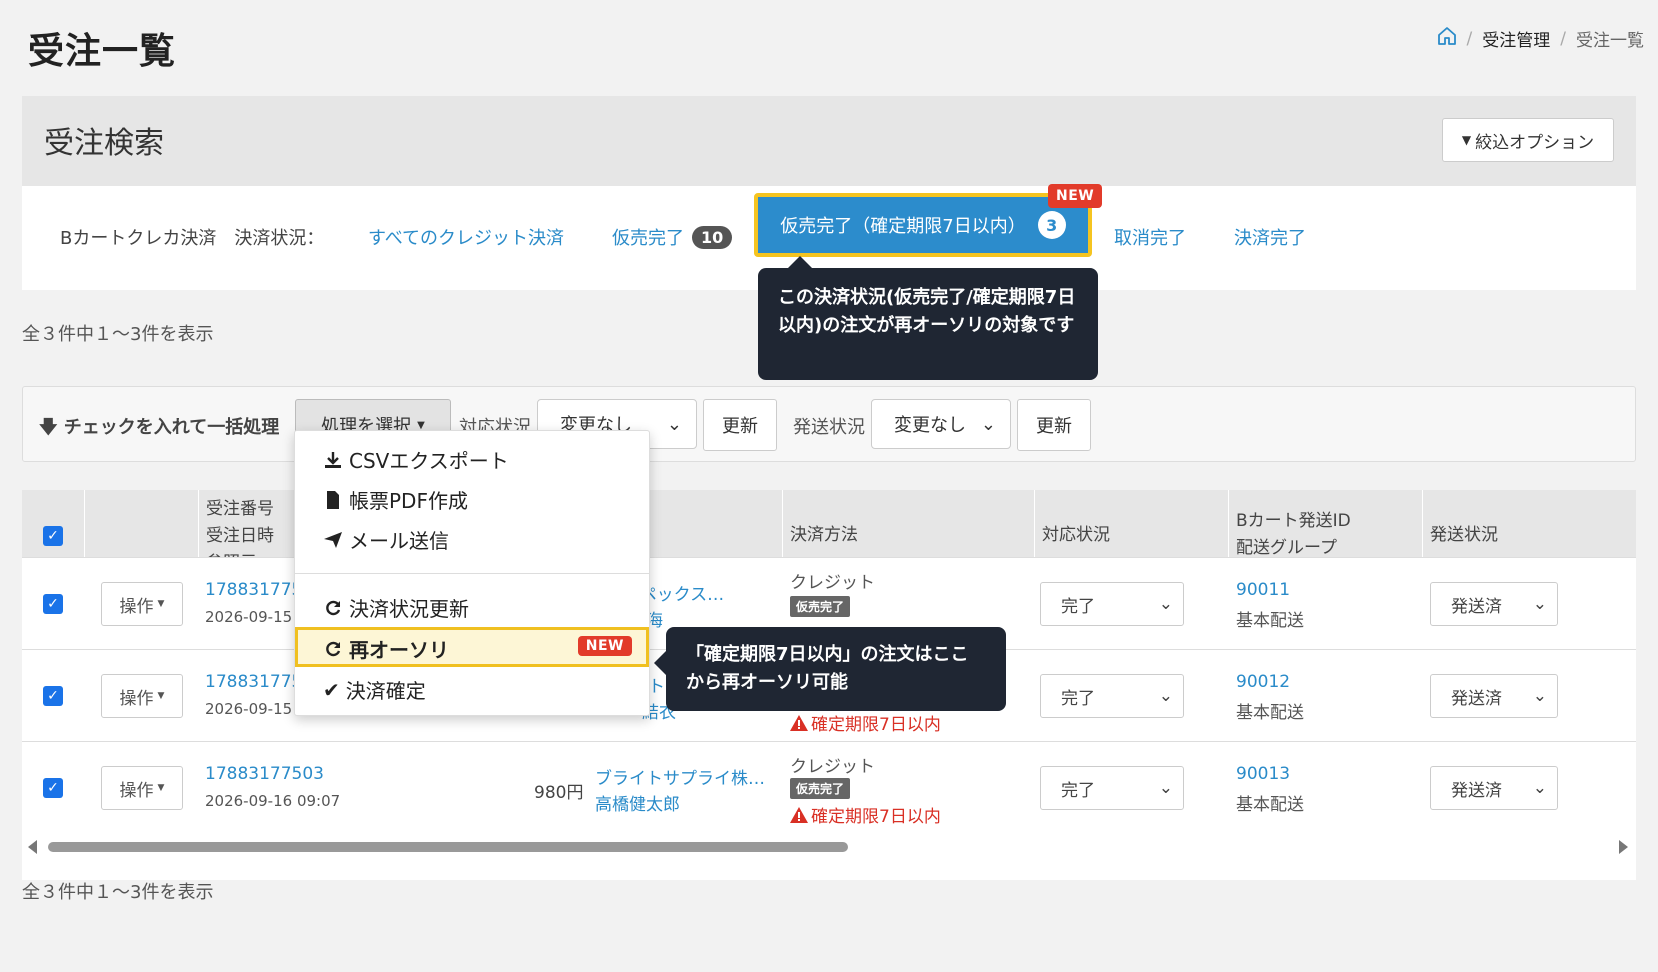 The height and width of the screenshot is (972, 1658). I want to click on reauth-tooltip: 「確定期限7日以内」の注文はここから再オーソリ可能, so click(830, 669).